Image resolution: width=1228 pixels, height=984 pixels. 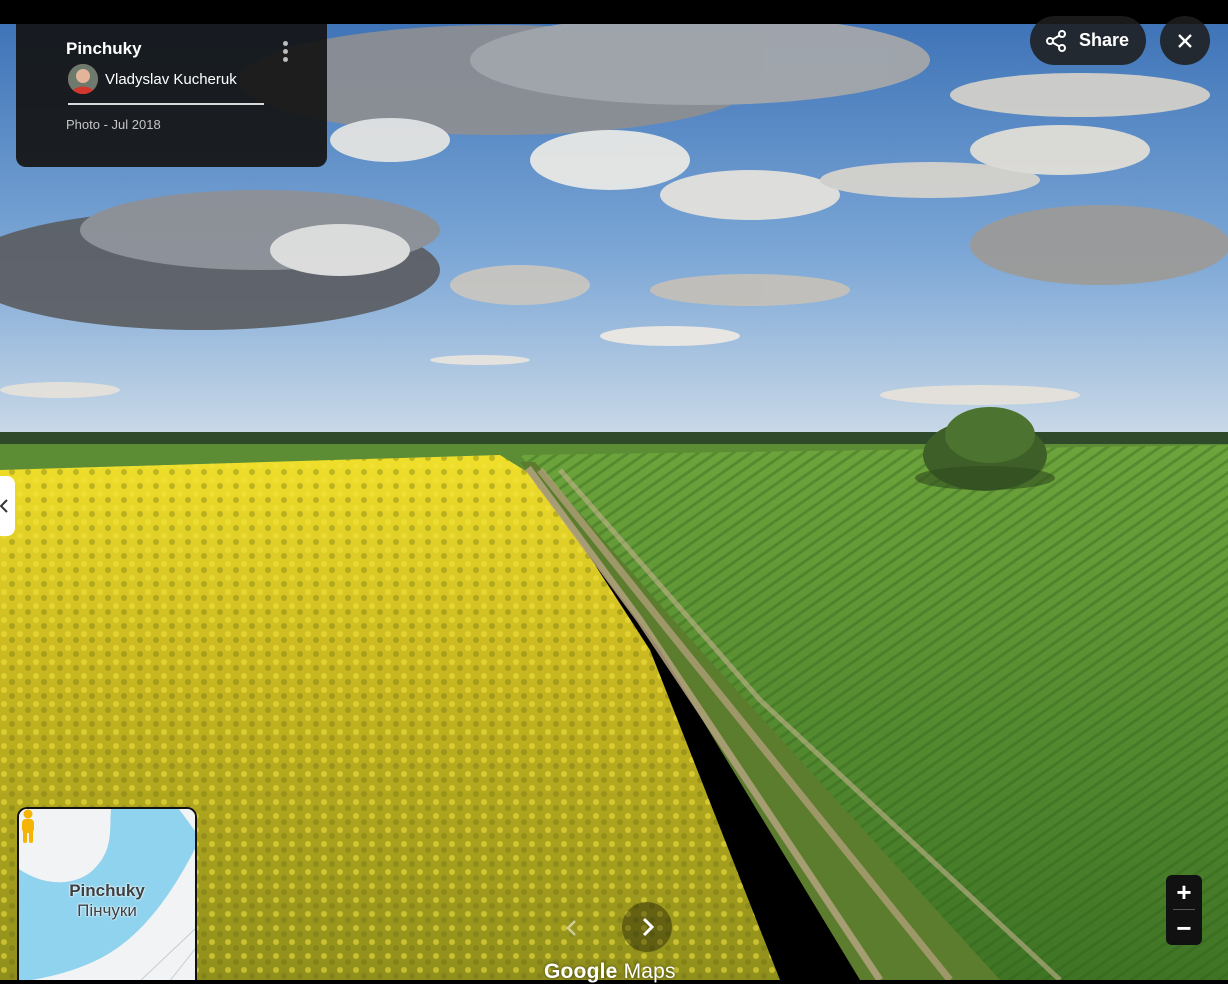 I want to click on collapse-panel-button, so click(x=7, y=506).